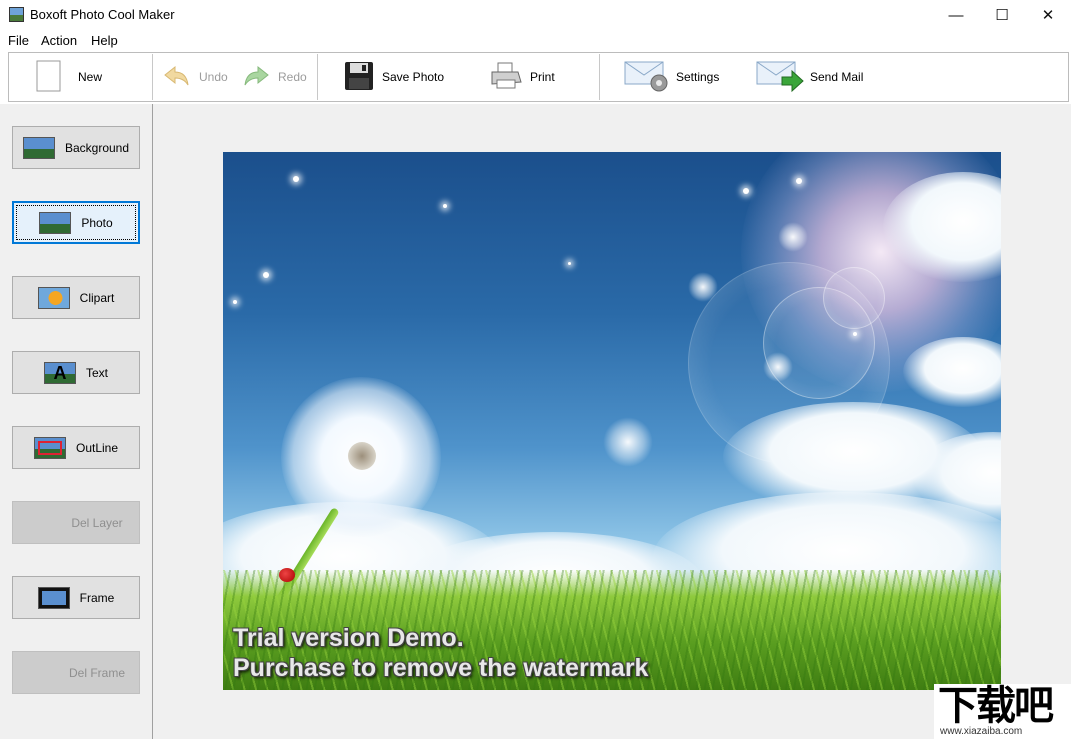 The height and width of the screenshot is (739, 1071). What do you see at coordinates (49, 77) in the screenshot?
I see `new-document-icon` at bounding box center [49, 77].